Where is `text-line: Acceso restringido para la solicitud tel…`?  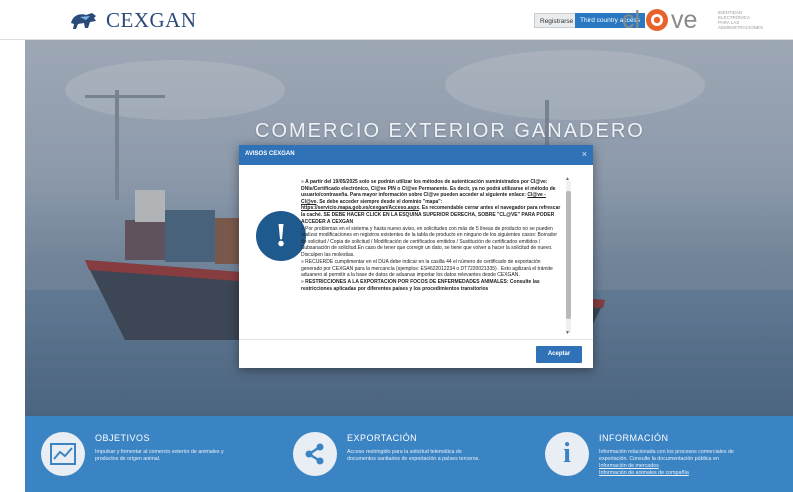 text-line: Acceso restringido para la solicitud tel… is located at coordinates (404, 452).